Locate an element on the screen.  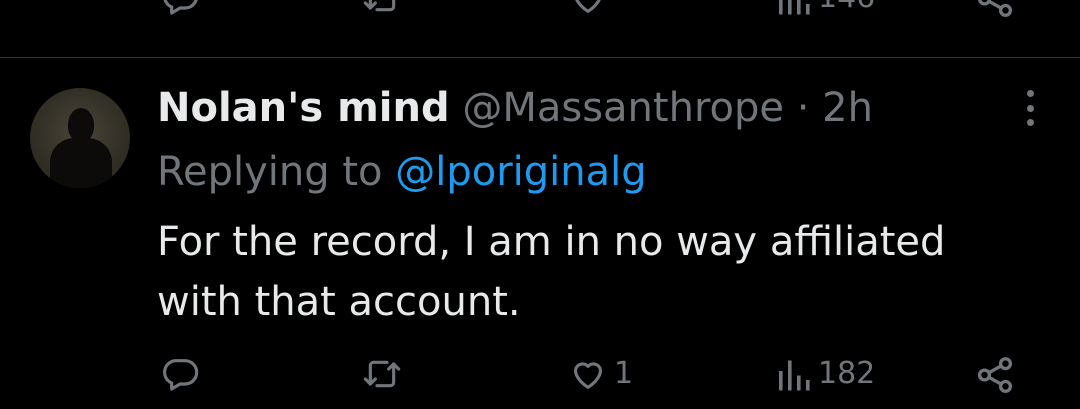
previous-retweet-button is located at coordinates (382, 9).